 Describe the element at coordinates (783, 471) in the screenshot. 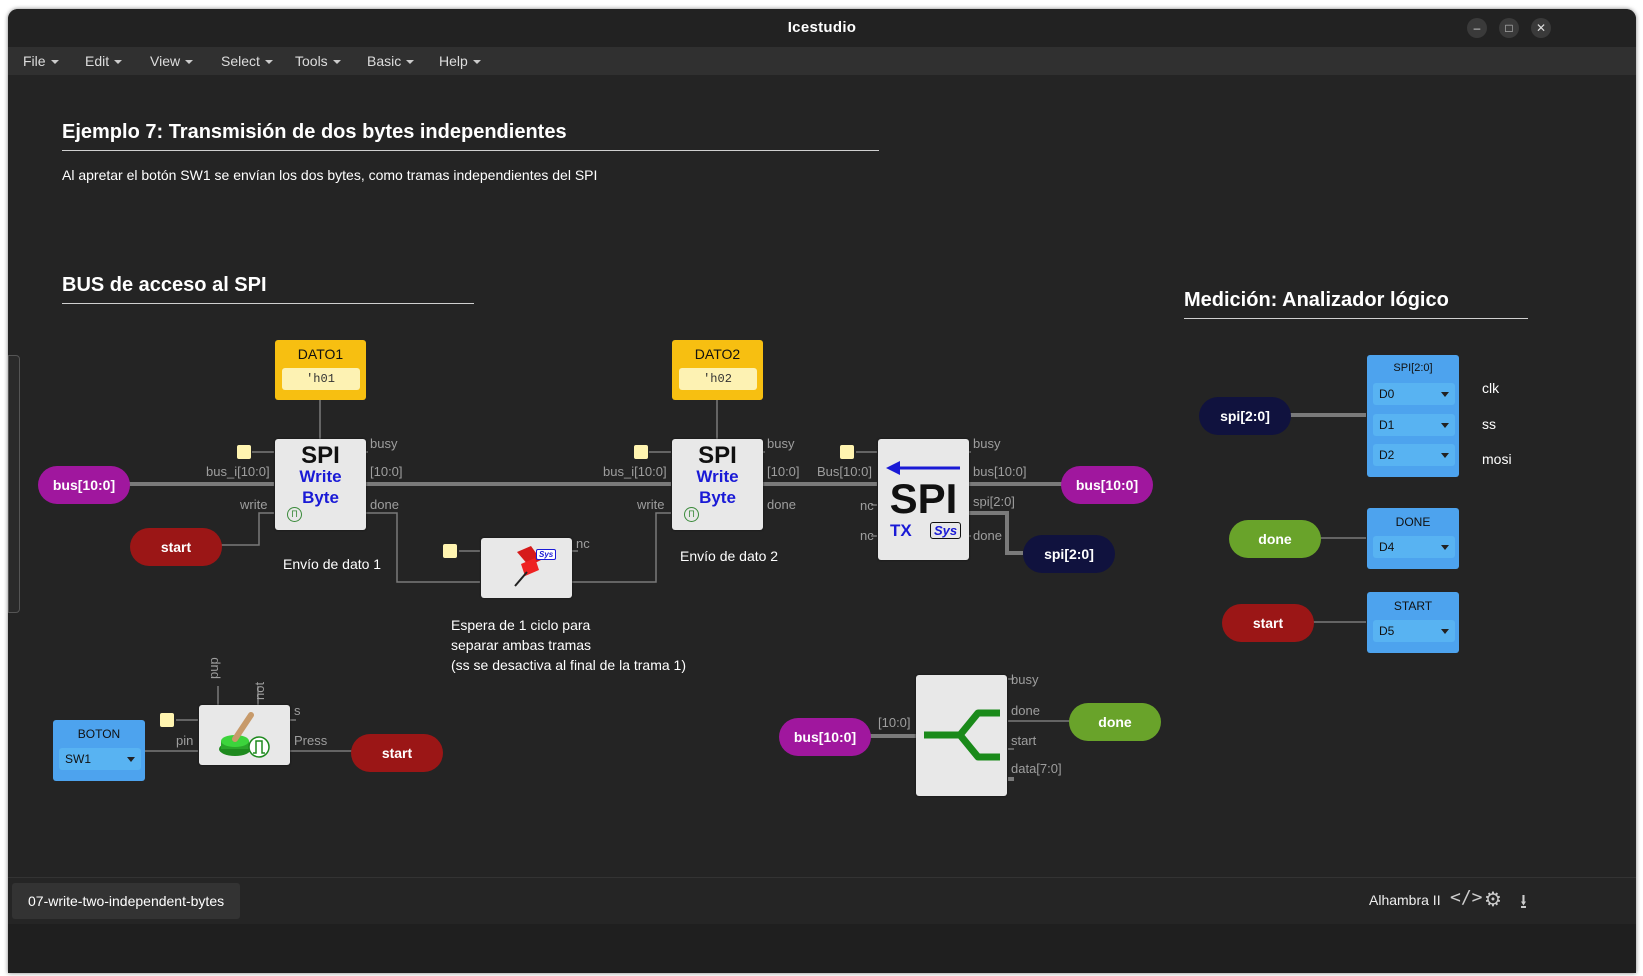

I see `port-bus-out: [10:0]` at that location.